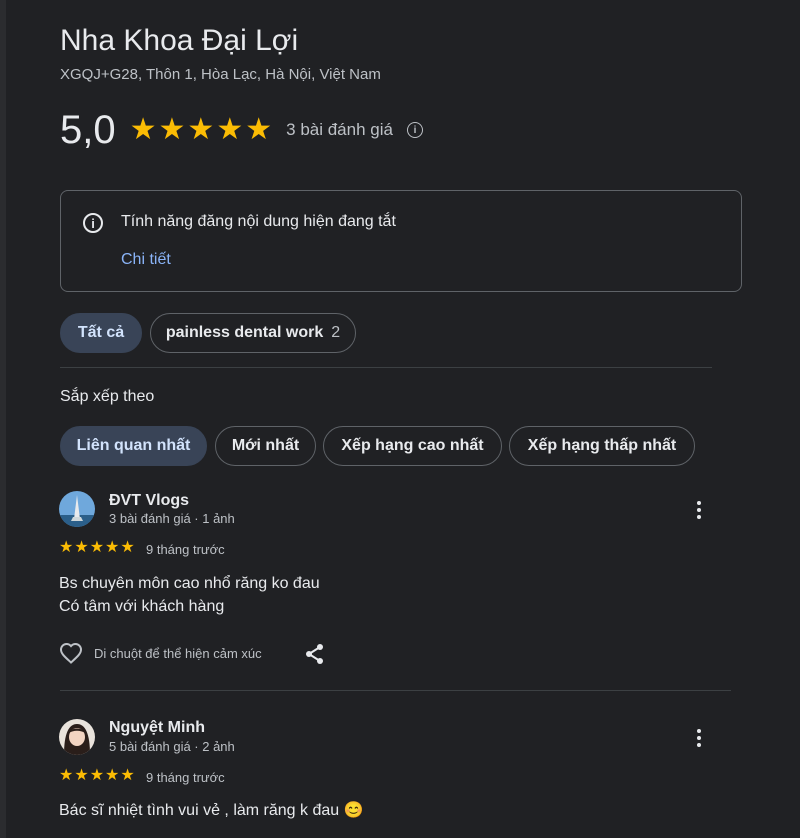 This screenshot has height=838, width=800. I want to click on sort-label: Sắp xếp theo, so click(107, 396).